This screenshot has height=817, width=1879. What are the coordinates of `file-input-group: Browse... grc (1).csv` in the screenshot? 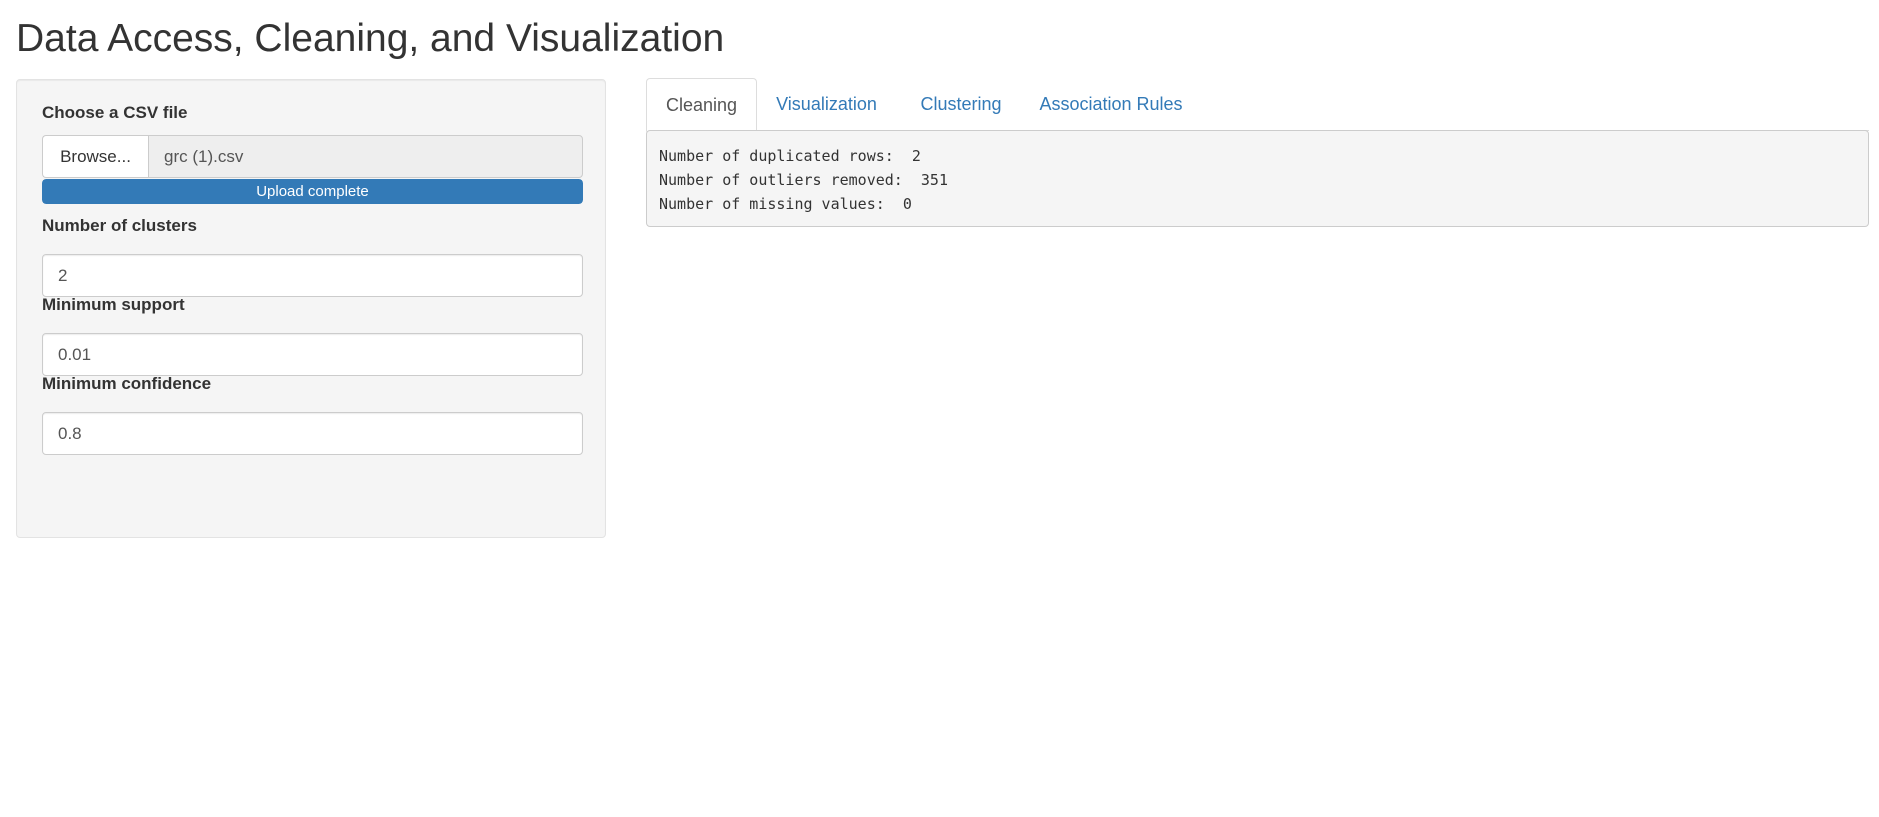 It's located at (312, 156).